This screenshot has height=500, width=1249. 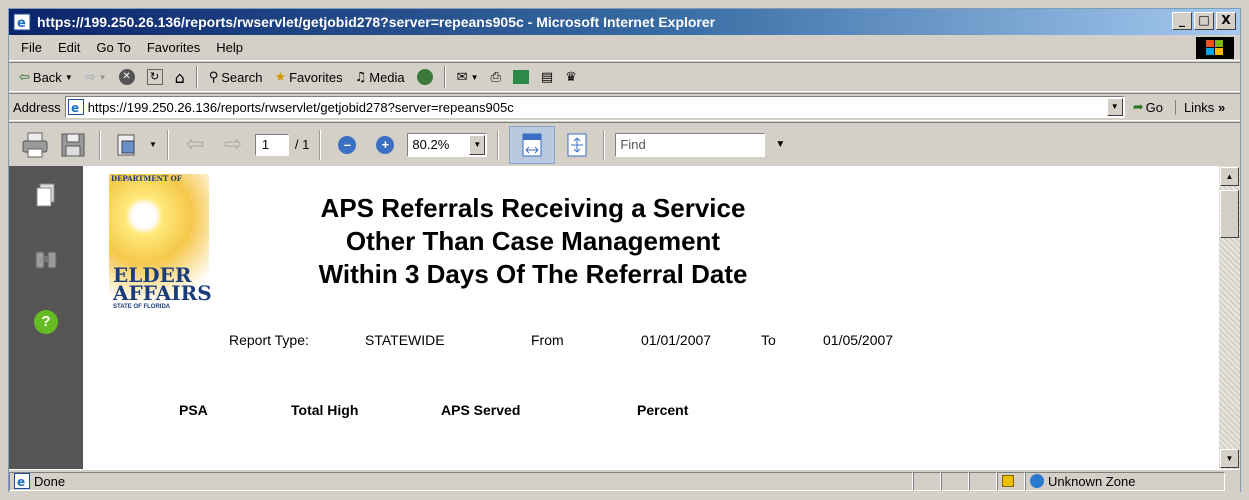 I want to click on logo-name: ELDER AFFAIRS, so click(x=162, y=284).